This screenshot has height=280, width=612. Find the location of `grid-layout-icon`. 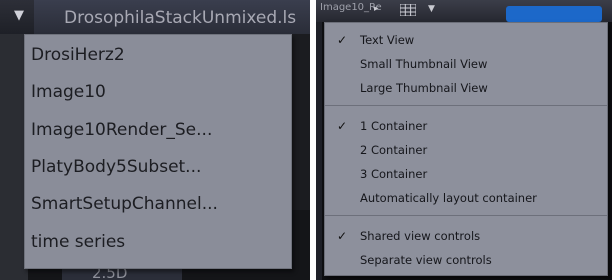

grid-layout-icon is located at coordinates (408, 10).